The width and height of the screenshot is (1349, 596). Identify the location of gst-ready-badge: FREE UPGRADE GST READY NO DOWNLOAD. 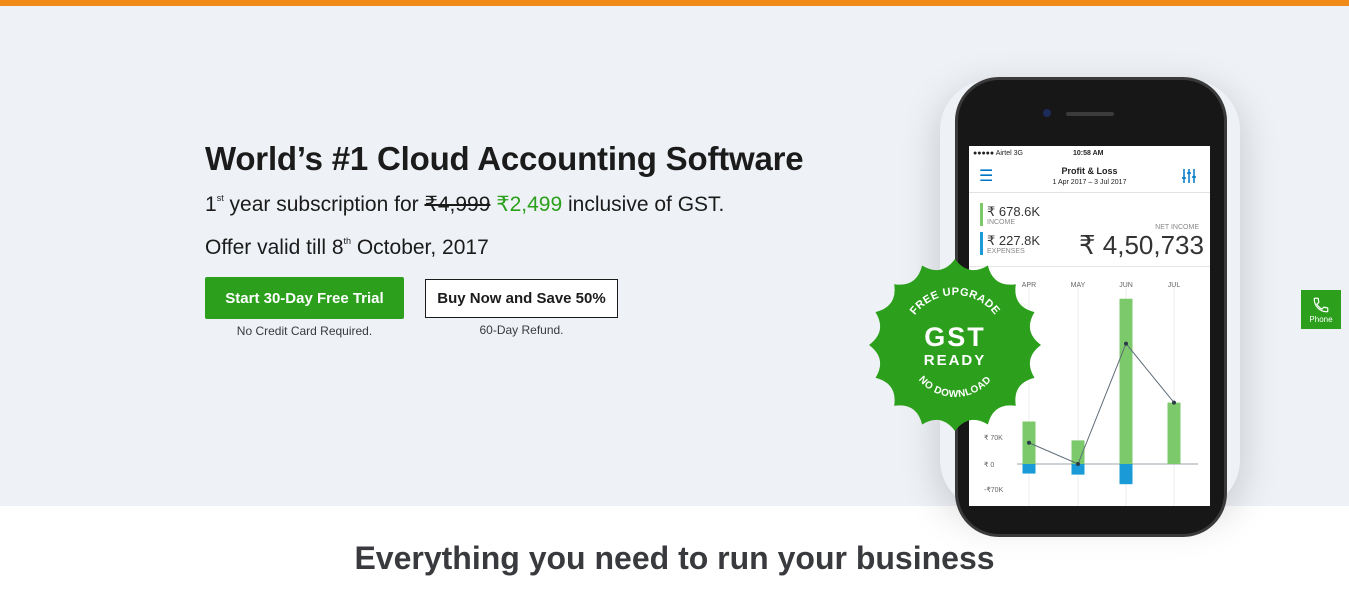
(955, 345).